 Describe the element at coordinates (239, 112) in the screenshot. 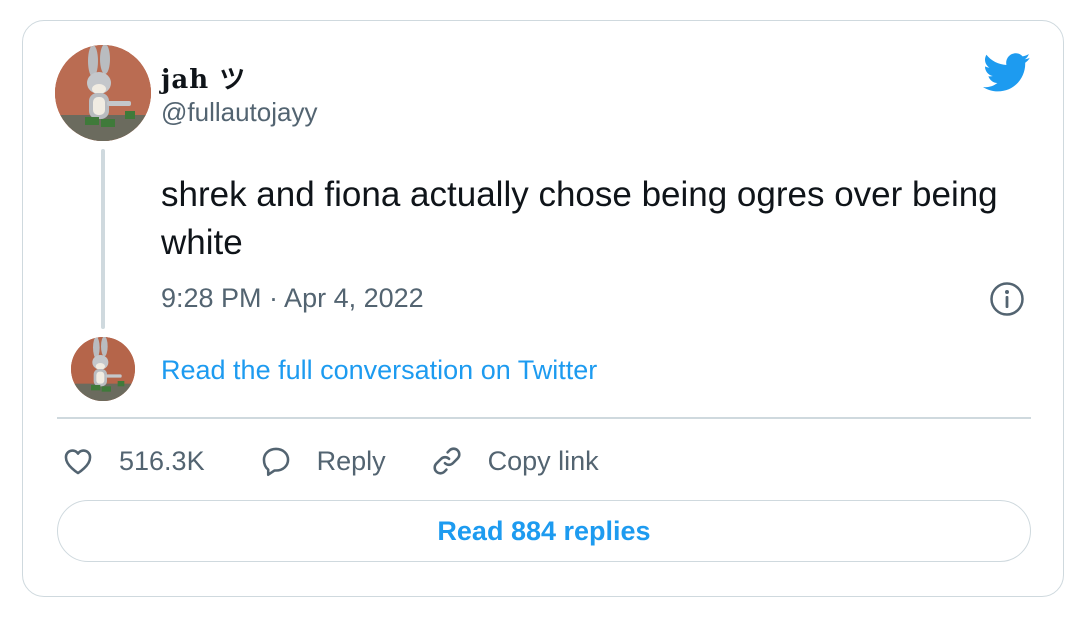

I see `author-handle: @fullautojayy` at that location.